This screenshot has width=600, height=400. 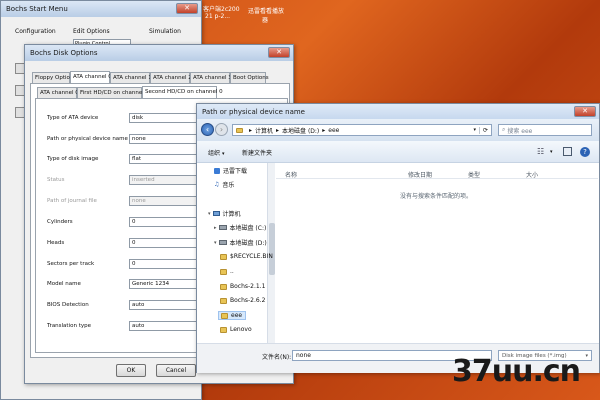 What do you see at coordinates (165, 222) in the screenshot?
I see `cylinders-input: 0` at bounding box center [165, 222].